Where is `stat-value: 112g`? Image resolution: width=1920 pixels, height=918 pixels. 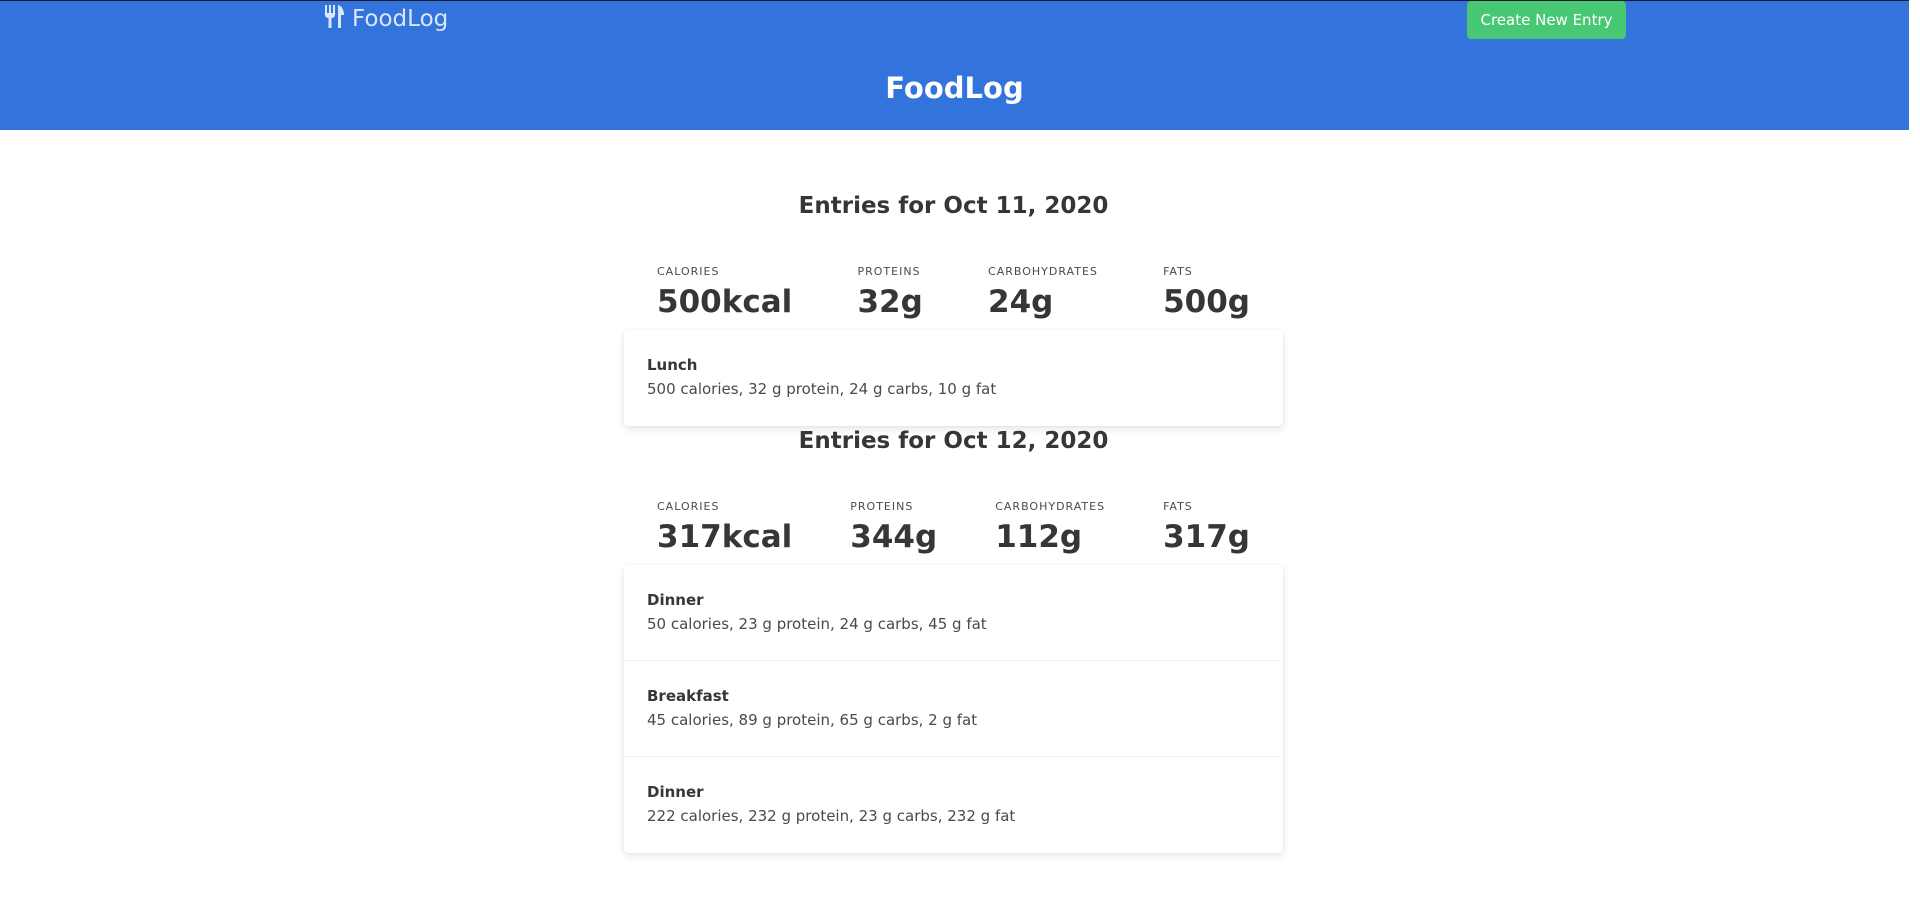 stat-value: 112g is located at coordinates (1039, 537).